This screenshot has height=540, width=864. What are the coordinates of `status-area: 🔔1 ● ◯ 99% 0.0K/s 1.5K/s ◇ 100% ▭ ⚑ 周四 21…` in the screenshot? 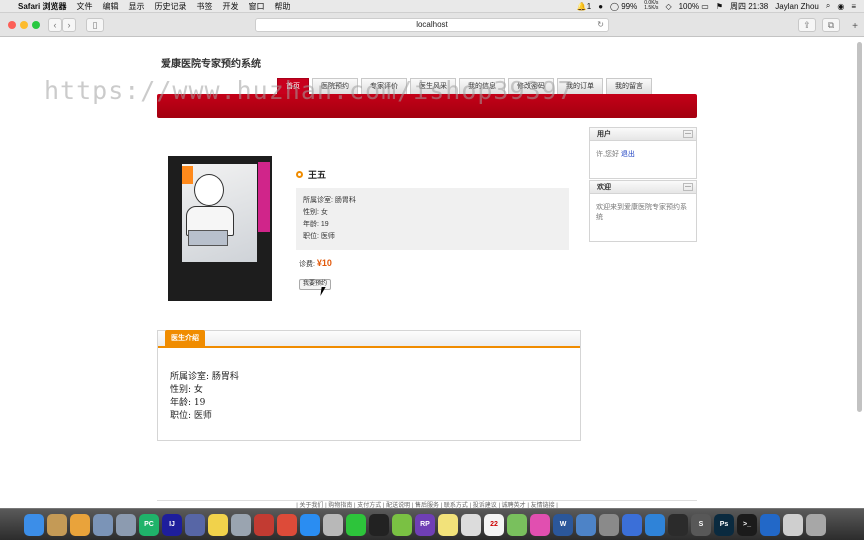 It's located at (720, 6).